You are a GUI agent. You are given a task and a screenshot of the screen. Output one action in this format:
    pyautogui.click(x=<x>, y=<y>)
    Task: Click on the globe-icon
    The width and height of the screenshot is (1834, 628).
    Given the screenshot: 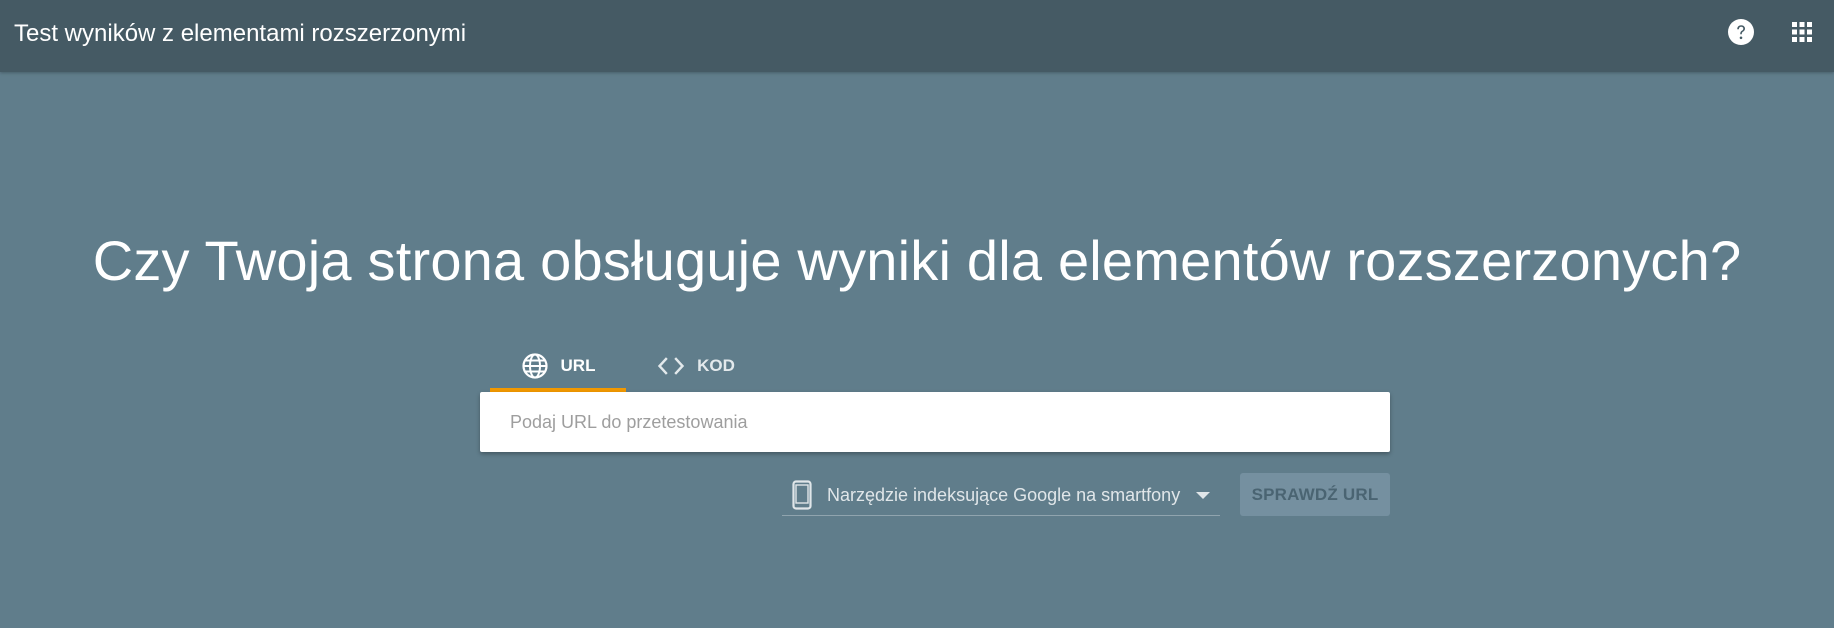 What is the action you would take?
    pyautogui.click(x=534, y=366)
    